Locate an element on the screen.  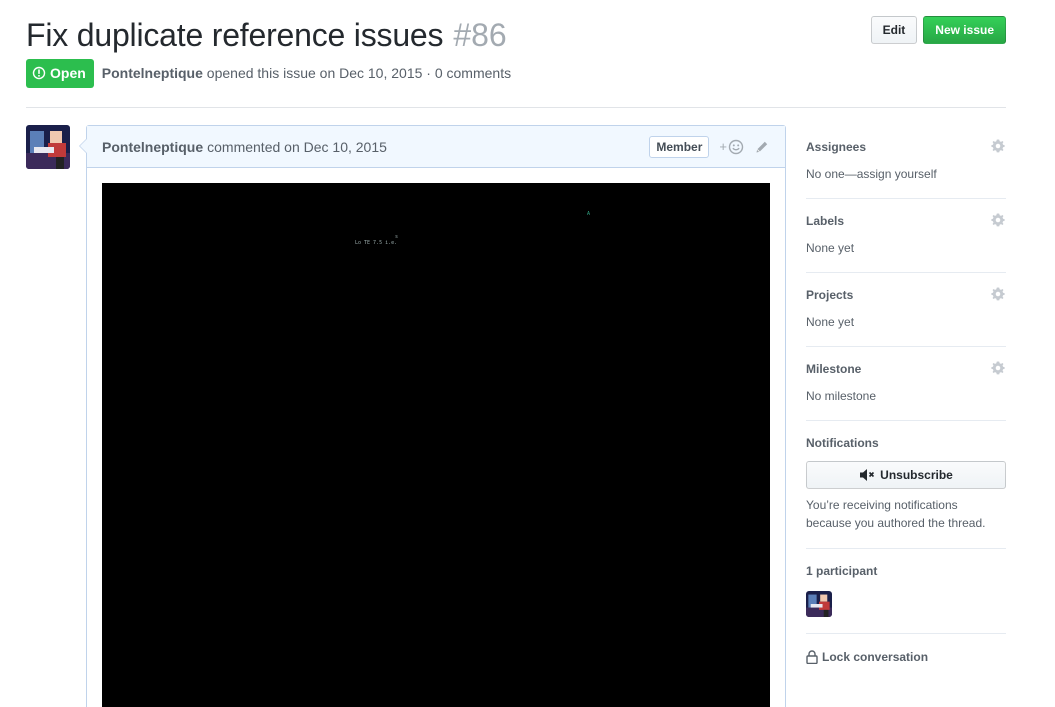
projects-value: None yet is located at coordinates (830, 322).